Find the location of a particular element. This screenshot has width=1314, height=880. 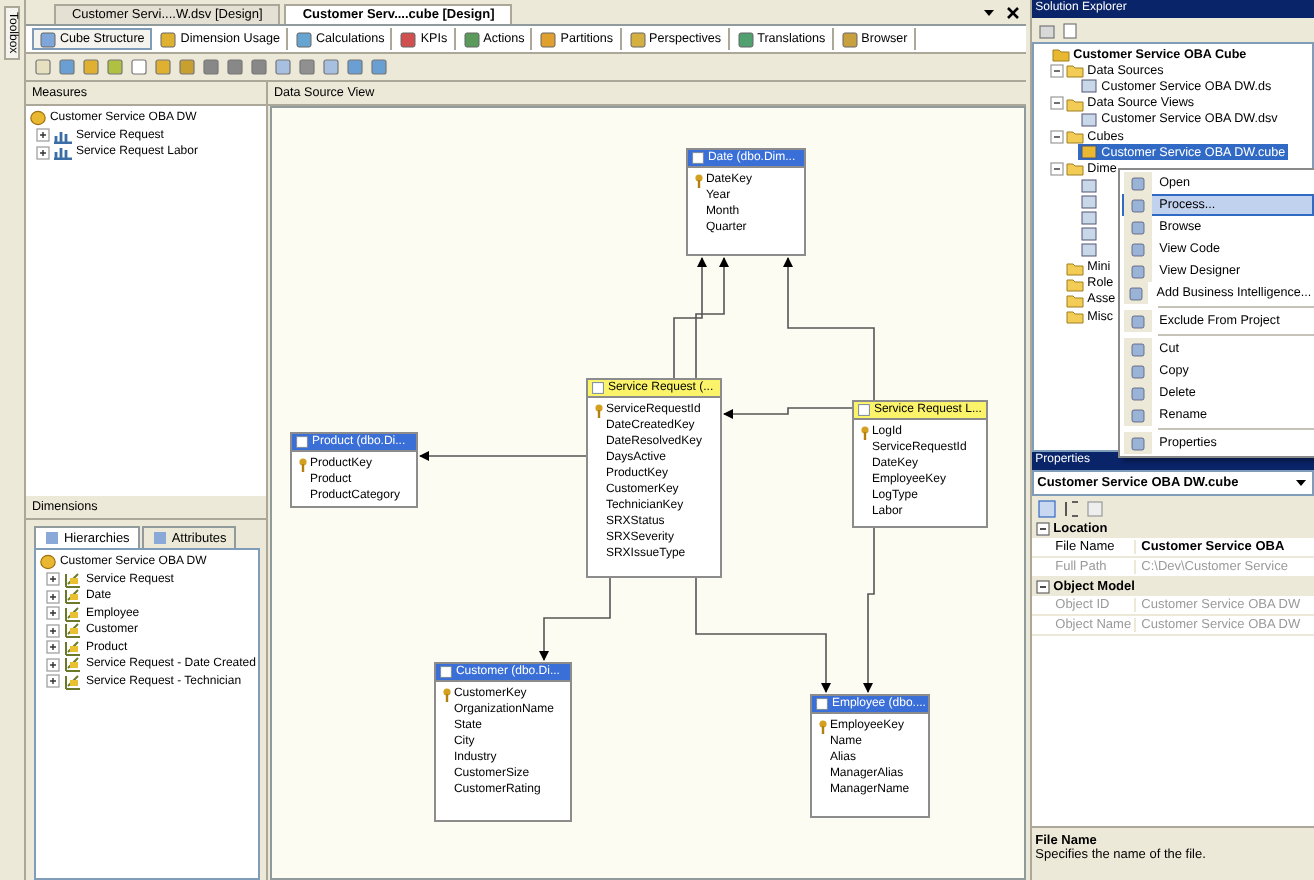

close-icon is located at coordinates (1012, 13).